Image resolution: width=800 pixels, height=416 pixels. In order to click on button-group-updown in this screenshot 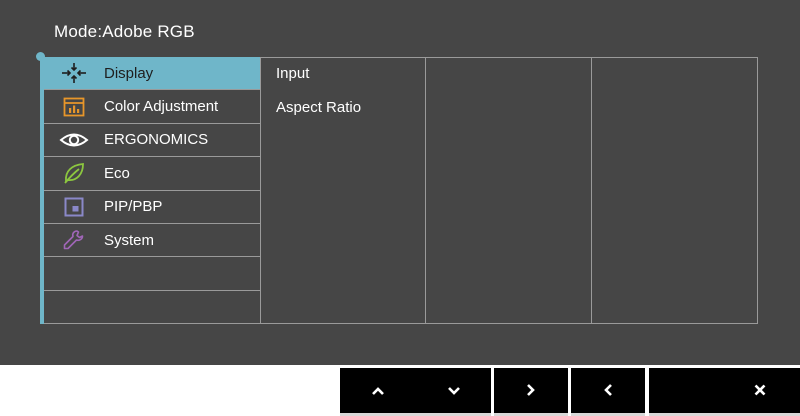, I will do `click(415, 392)`.